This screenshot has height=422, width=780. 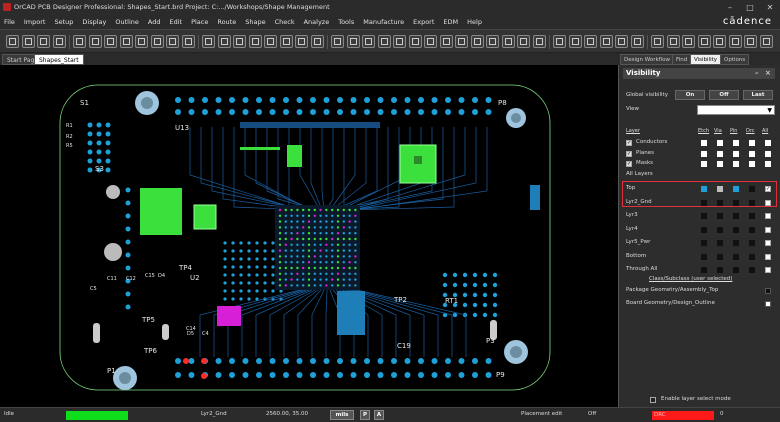 I want to click on class-subclass-link: Class/Subclass (user selected), so click(x=690, y=279).